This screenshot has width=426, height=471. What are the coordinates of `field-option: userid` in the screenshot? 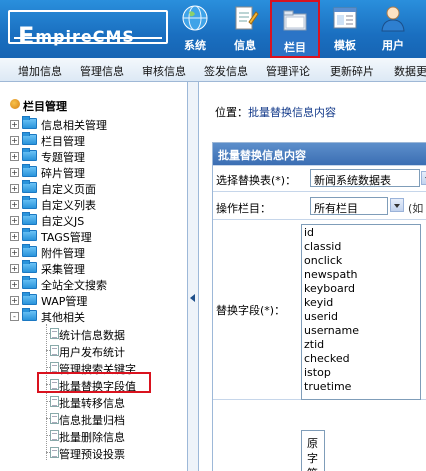 It's located at (321, 316).